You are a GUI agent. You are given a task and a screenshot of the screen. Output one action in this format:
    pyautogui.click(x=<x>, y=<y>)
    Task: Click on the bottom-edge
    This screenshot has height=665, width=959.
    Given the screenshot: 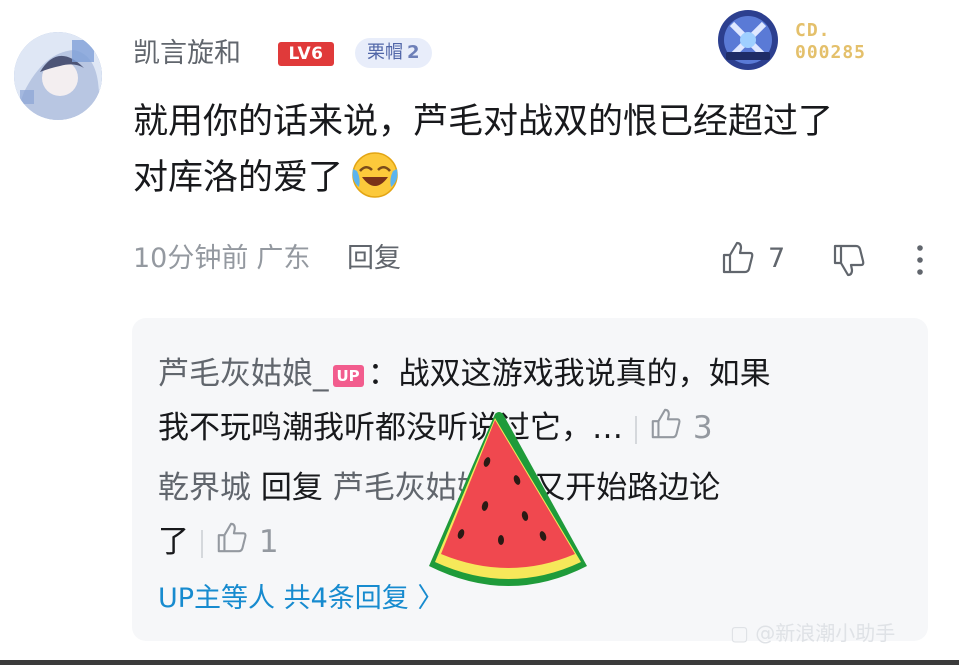 What is the action you would take?
    pyautogui.click(x=479, y=662)
    